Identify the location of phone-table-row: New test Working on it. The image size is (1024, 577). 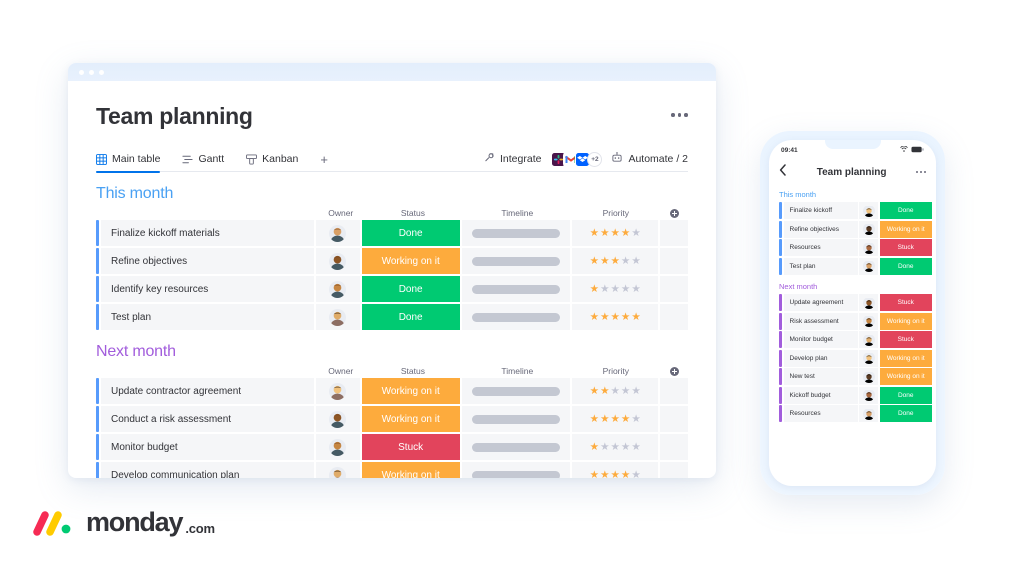
(852, 376).